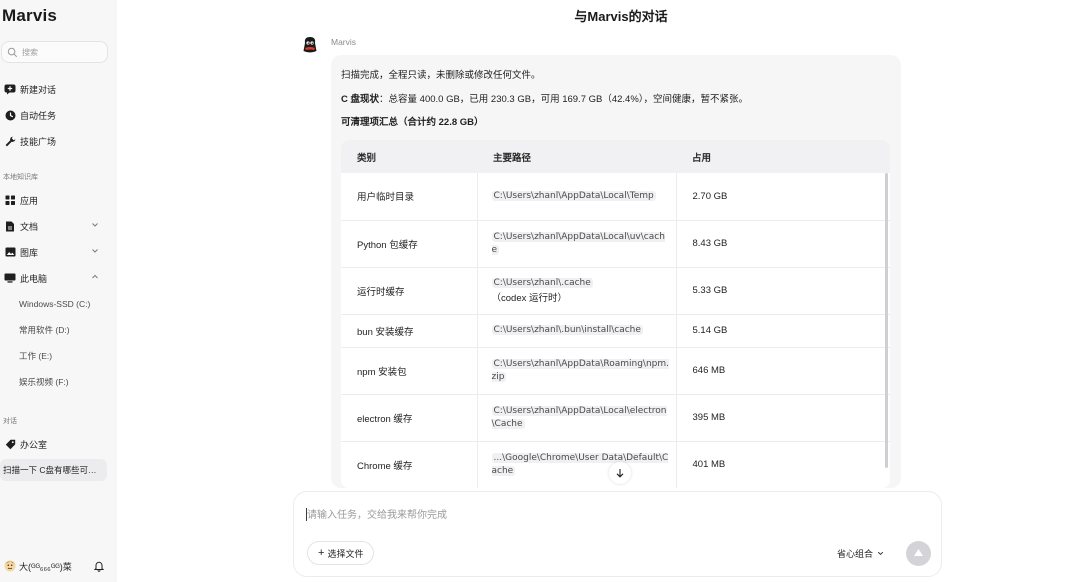 The image size is (1080, 582). I want to click on header-category: 类别, so click(367, 158).